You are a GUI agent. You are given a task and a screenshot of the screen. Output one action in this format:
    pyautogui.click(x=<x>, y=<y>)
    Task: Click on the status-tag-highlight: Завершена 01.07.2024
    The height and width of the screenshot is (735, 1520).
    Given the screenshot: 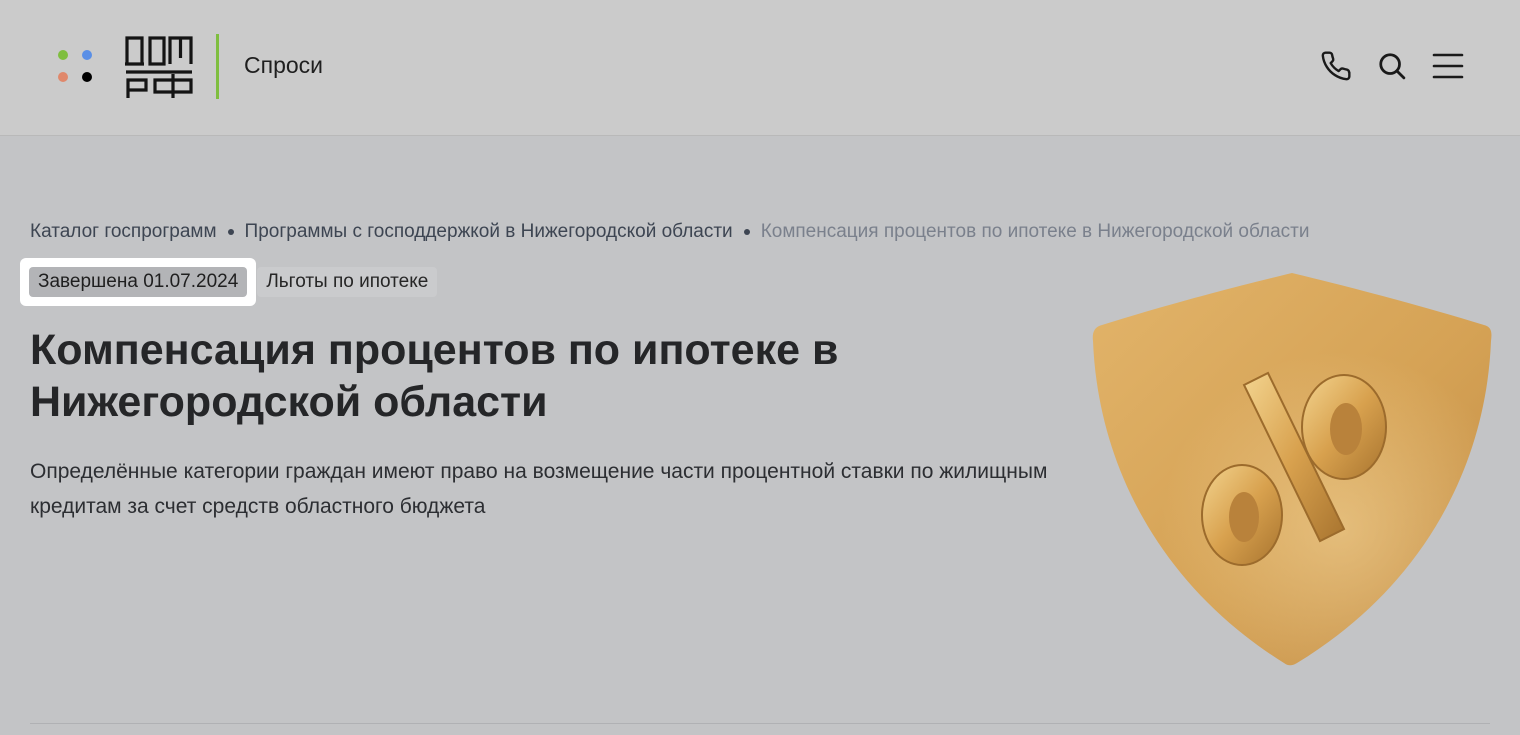 What is the action you would take?
    pyautogui.click(x=138, y=282)
    